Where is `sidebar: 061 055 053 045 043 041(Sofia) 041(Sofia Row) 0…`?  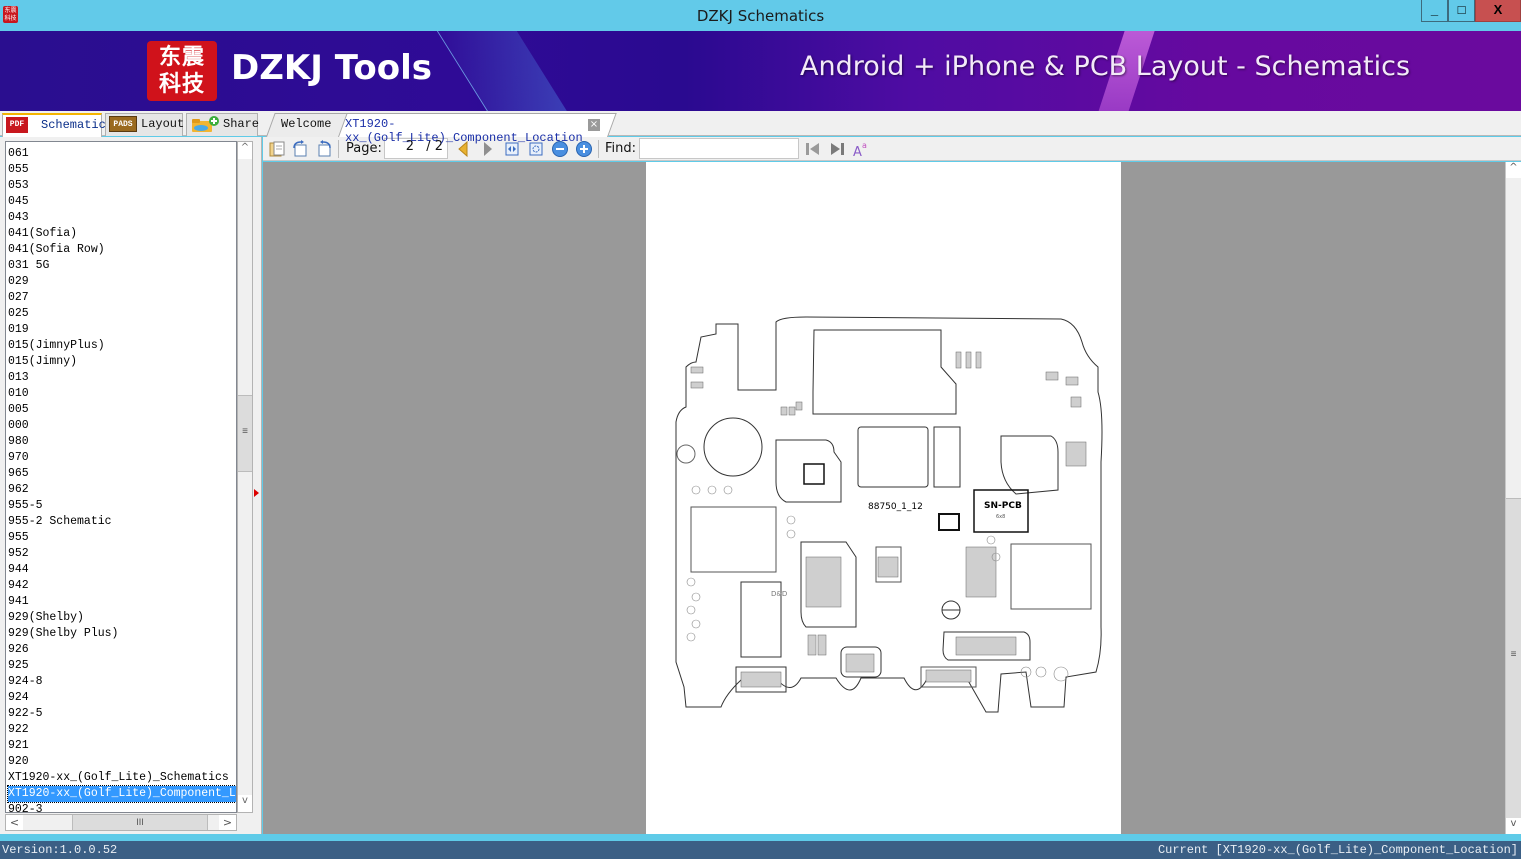 sidebar: 061 055 053 045 043 041(Sofia) 041(Sofia Row) 0… is located at coordinates (131, 485).